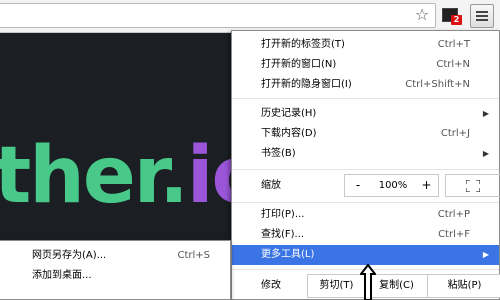  Describe the element at coordinates (218, 15) in the screenshot. I see `address-bar` at that location.